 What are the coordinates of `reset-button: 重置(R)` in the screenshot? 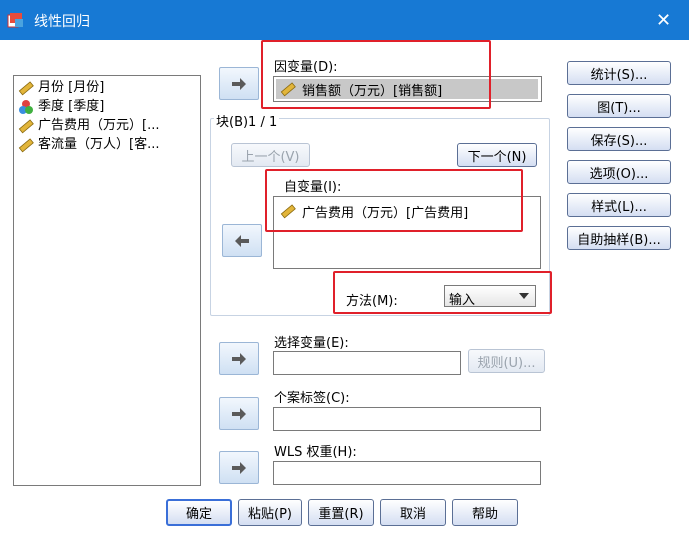 It's located at (341, 512).